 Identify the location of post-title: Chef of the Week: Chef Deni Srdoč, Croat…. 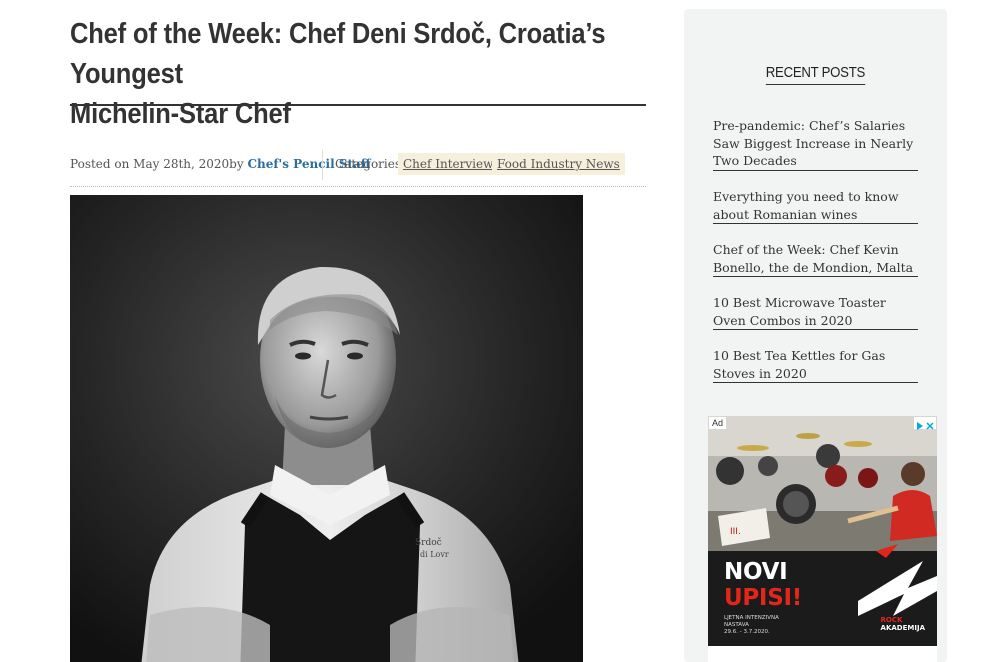
(356, 74).